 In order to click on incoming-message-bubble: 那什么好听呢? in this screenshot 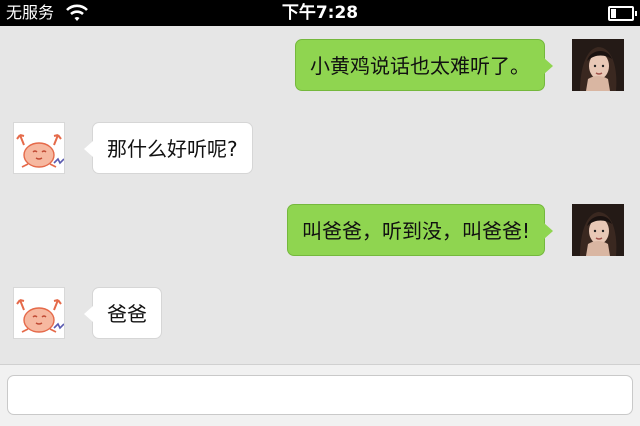, I will do `click(168, 148)`.